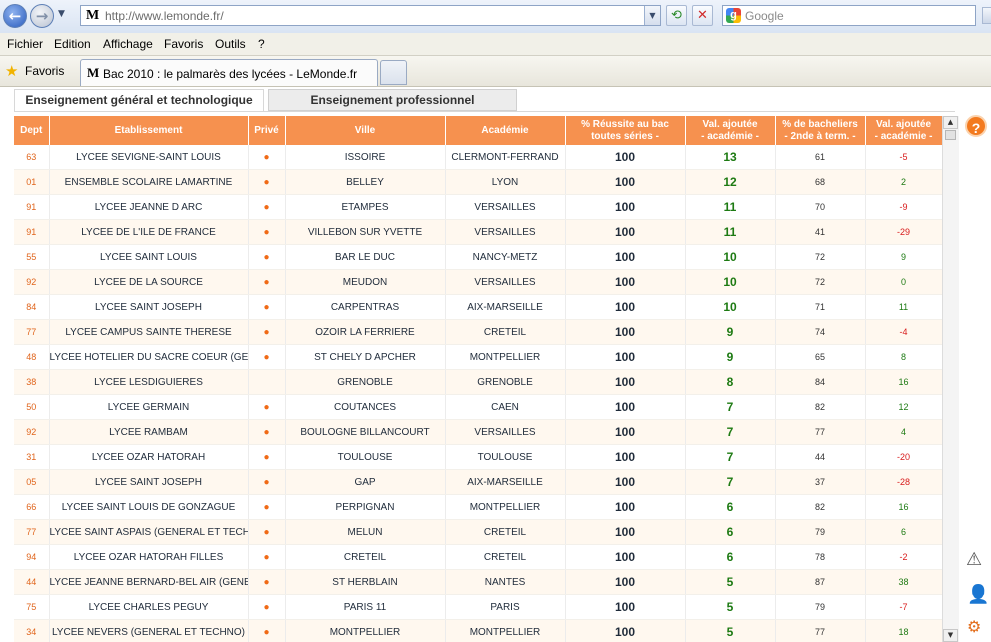 The height and width of the screenshot is (642, 991). What do you see at coordinates (365, 207) in the screenshot?
I see `cell-ville: ETAMPES` at bounding box center [365, 207].